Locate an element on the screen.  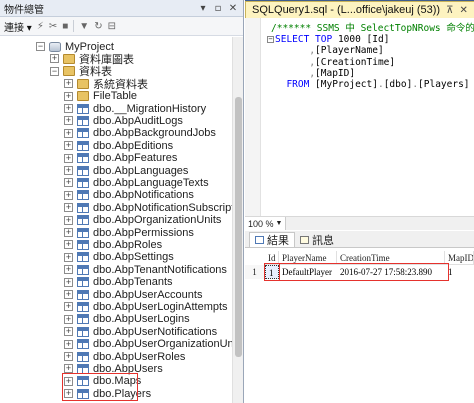
sql-line: FROM [MyProject].[dbo].[Players] is located at coordinates (372, 85).